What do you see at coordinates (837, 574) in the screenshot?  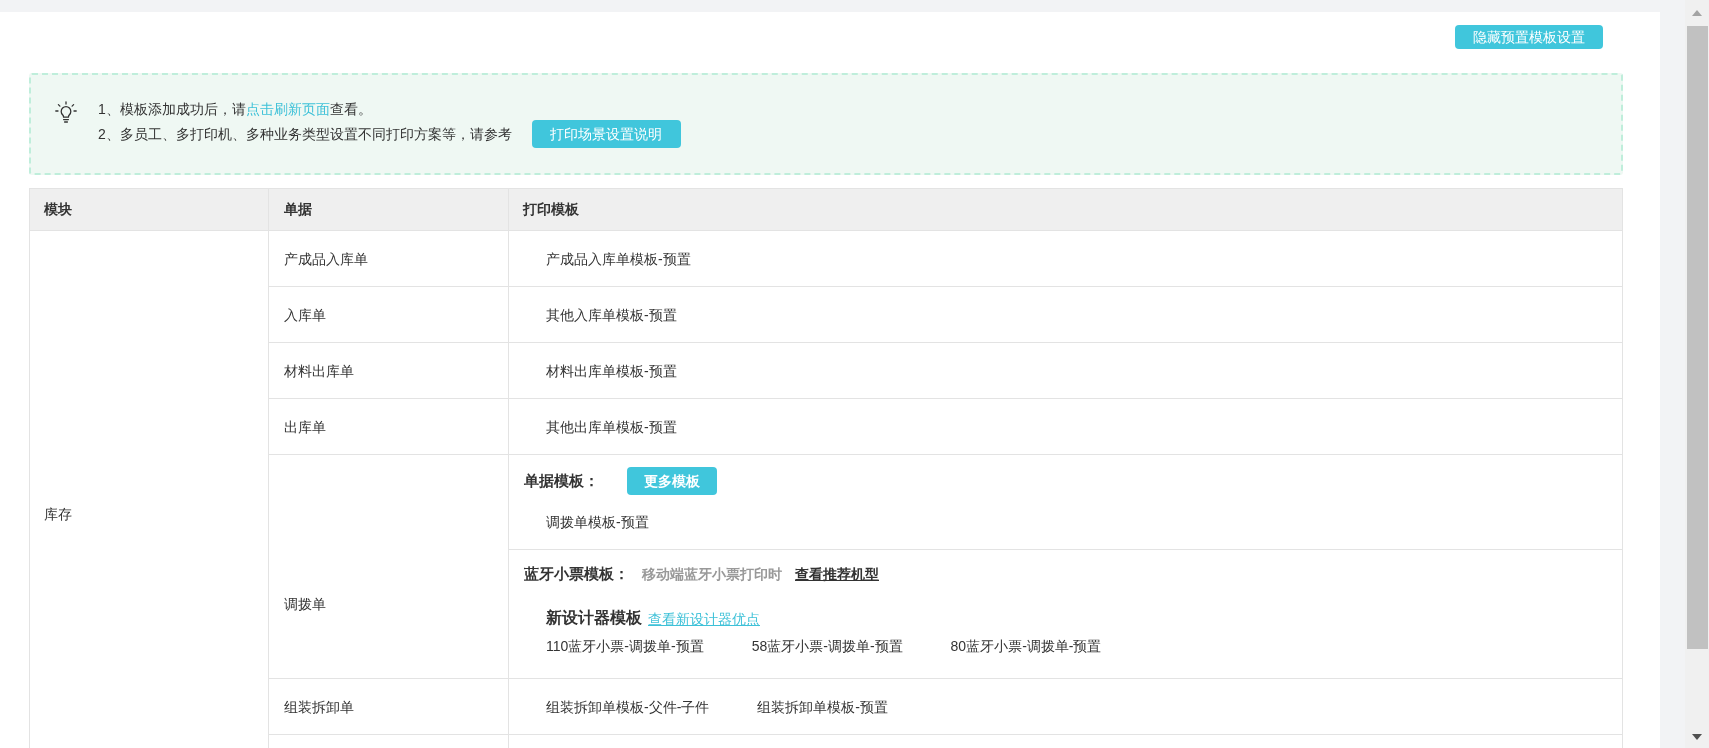 I see `recommended-models-link: 查看推荐机型` at bounding box center [837, 574].